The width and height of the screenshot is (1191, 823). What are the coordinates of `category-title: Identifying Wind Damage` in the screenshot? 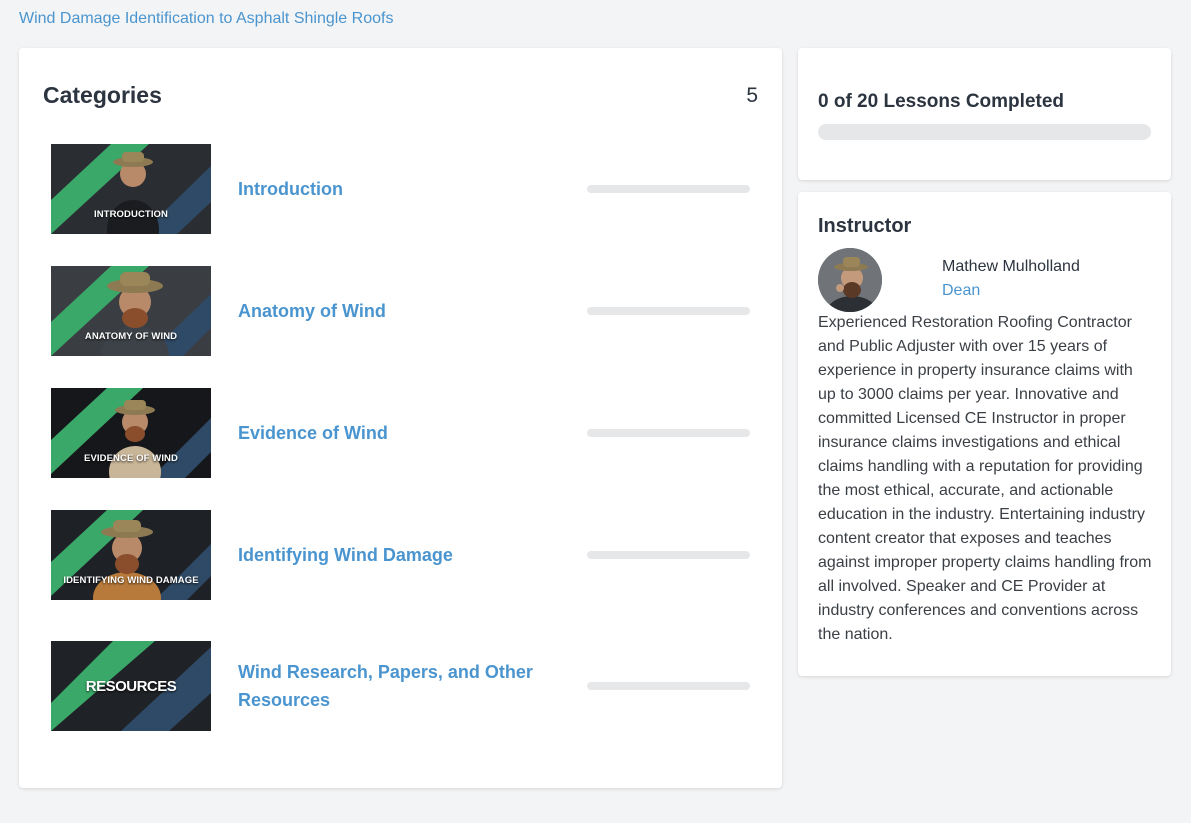 It's located at (398, 555).